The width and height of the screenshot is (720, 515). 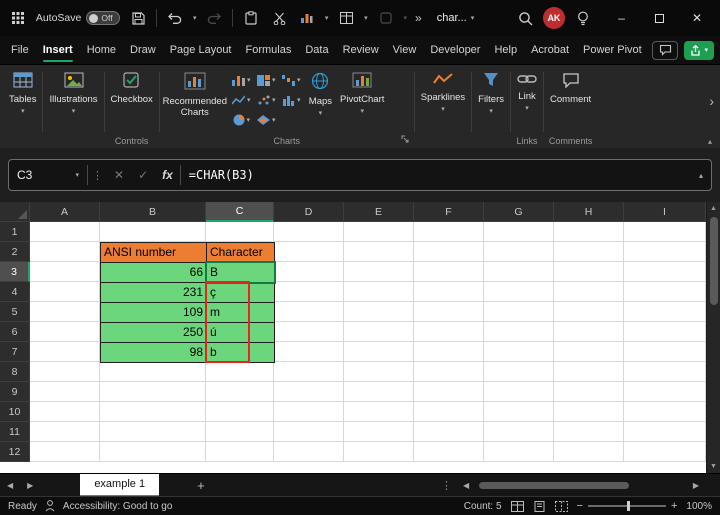 What do you see at coordinates (320, 93) in the screenshot?
I see `maps-button: Maps ▾` at bounding box center [320, 93].